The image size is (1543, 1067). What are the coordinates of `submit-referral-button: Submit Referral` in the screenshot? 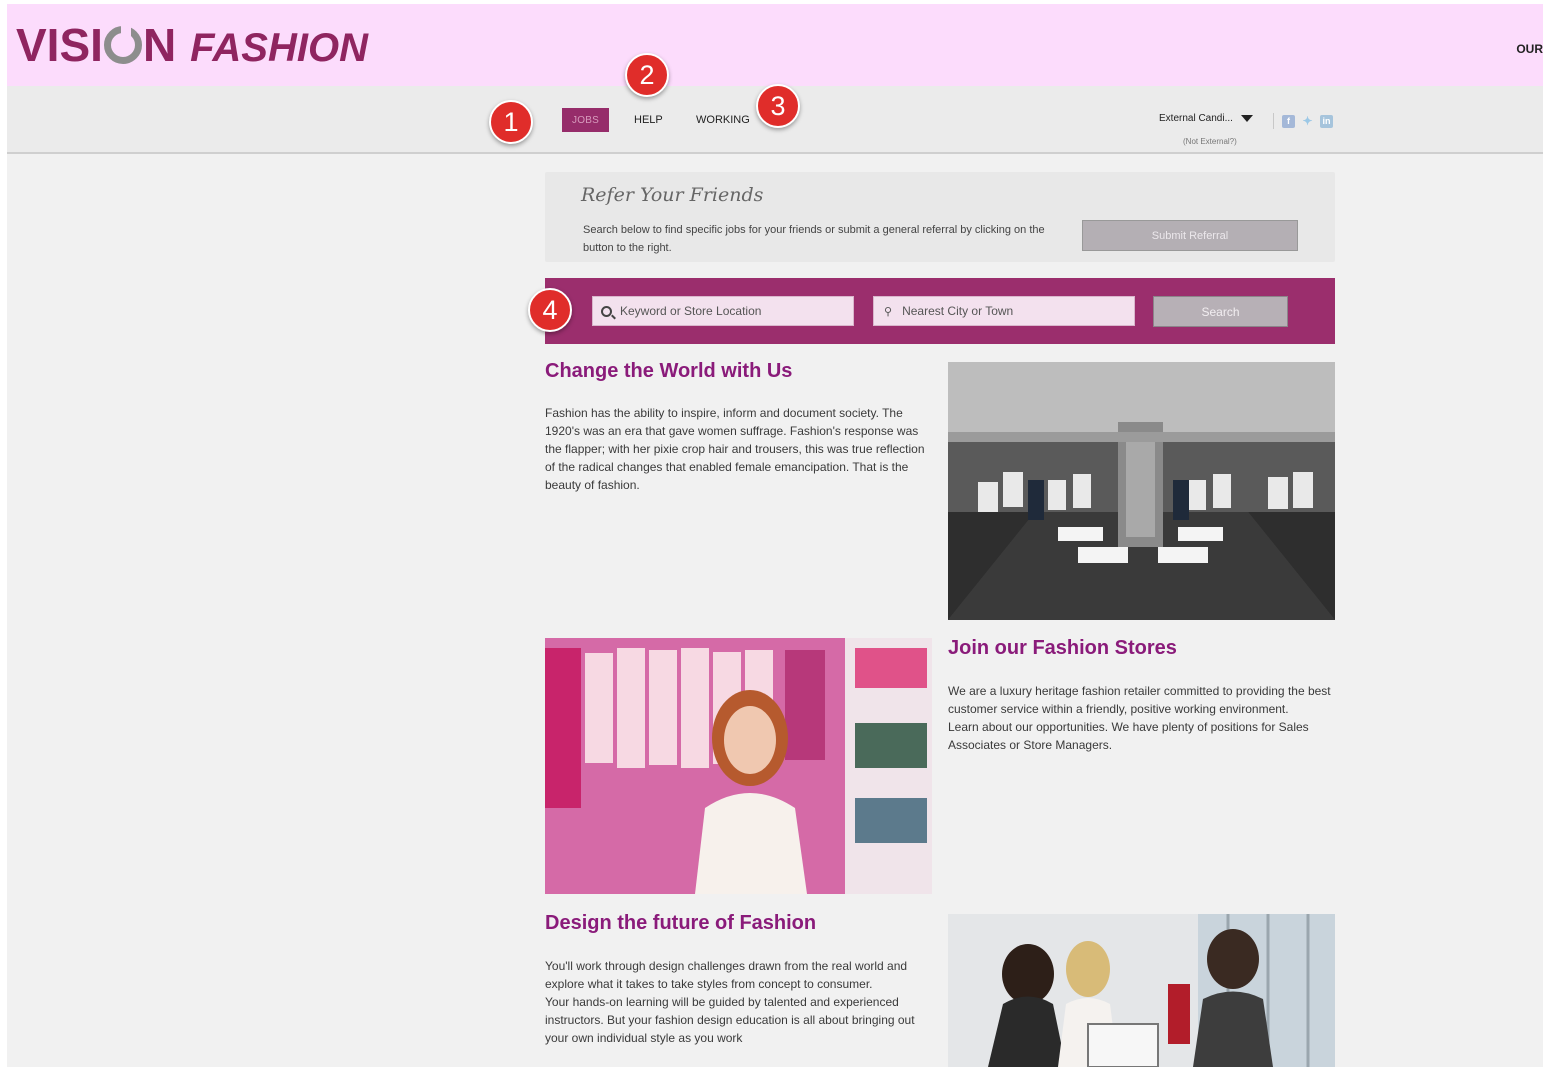 It's located at (1190, 235).